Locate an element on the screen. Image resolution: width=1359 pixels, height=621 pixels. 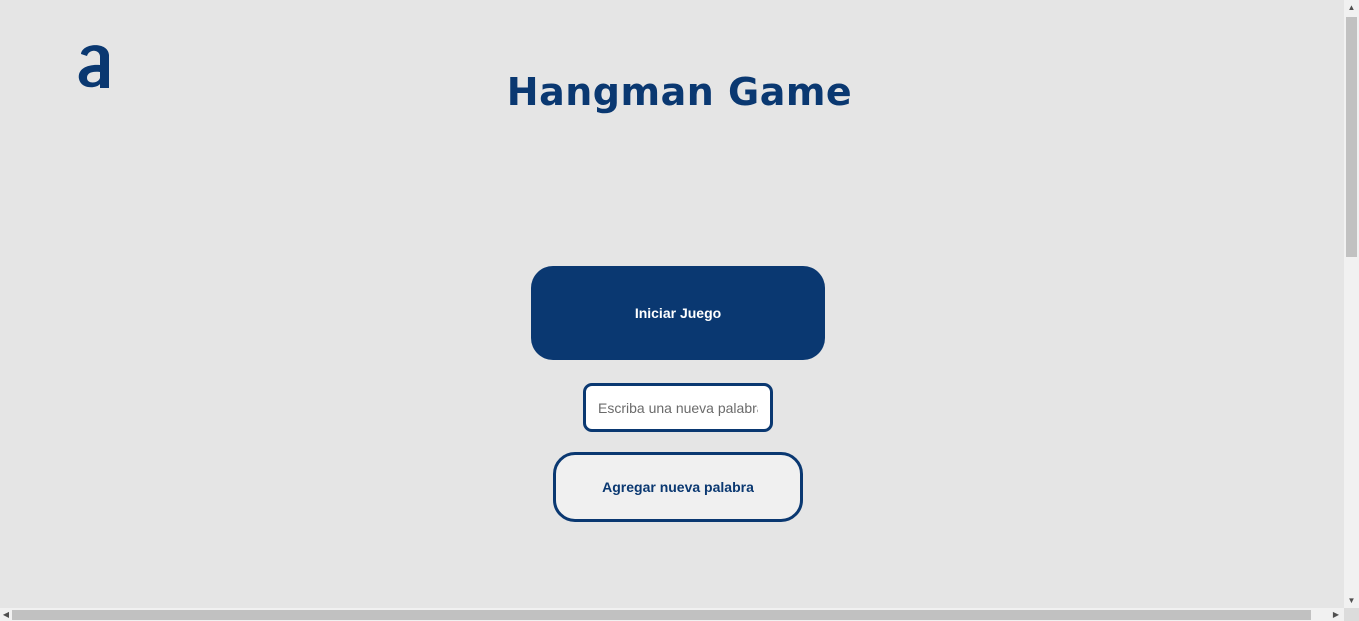
horizontal-scrollbar: ◀ ▶ is located at coordinates (672, 614).